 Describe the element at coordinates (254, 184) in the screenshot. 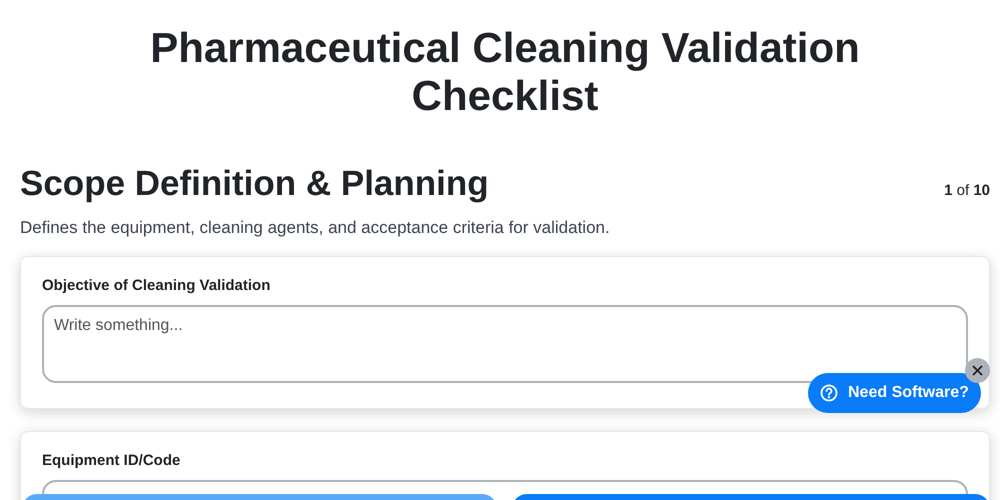

I see `section-heading: Scope Definition & Planning` at that location.